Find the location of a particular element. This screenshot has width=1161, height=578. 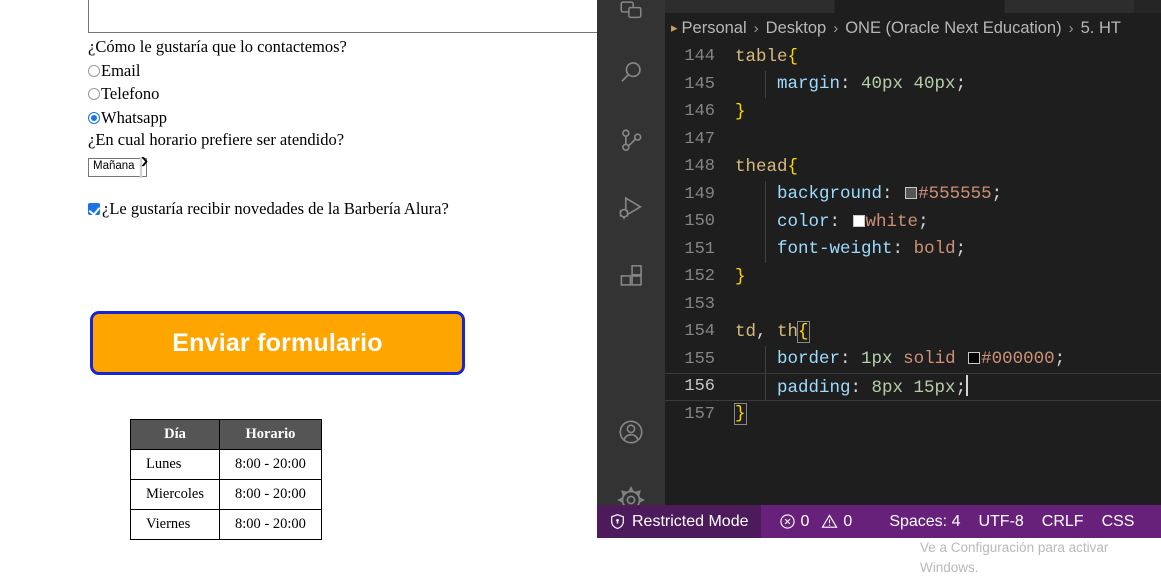

line-number: 151 is located at coordinates (699, 249).